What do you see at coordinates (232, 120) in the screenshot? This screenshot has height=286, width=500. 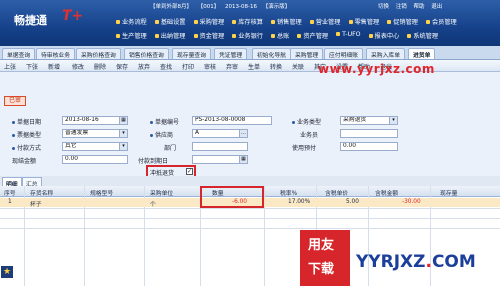 I see `number-field: PS-2013-08-0008` at bounding box center [232, 120].